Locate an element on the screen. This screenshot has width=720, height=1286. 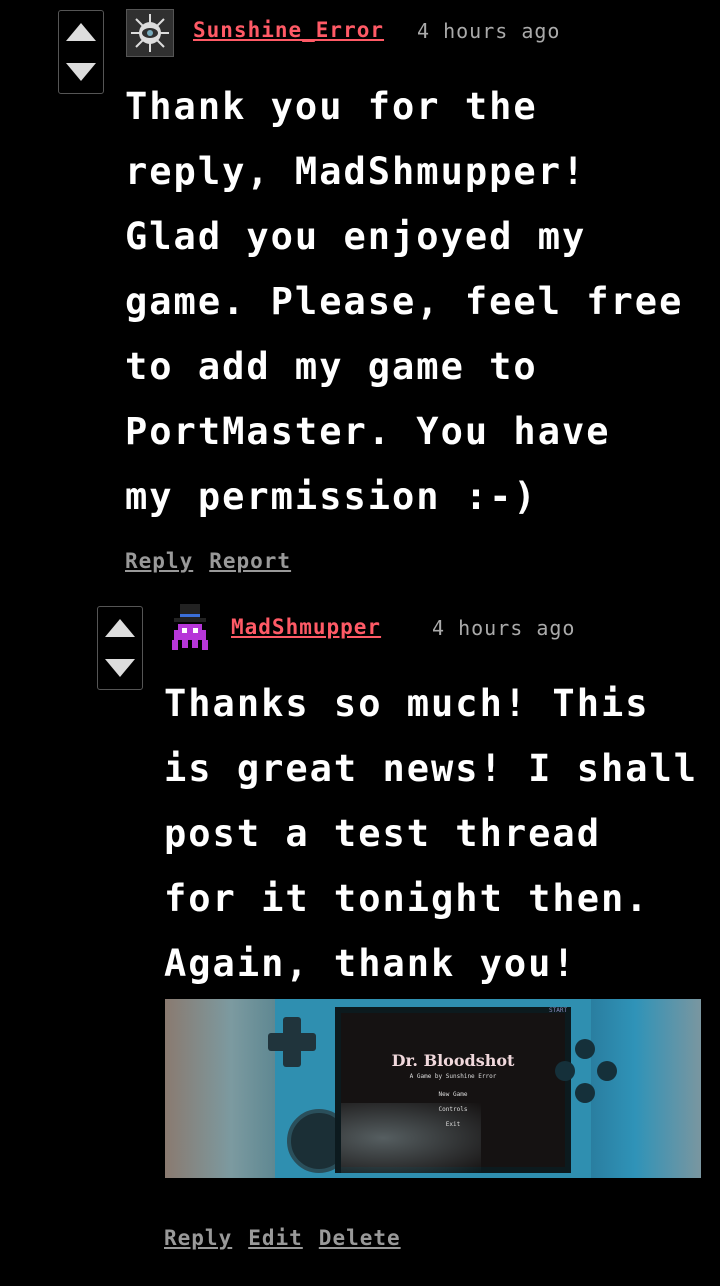
game-subtitle: A Game by Sunshine Error is located at coordinates (453, 1076).